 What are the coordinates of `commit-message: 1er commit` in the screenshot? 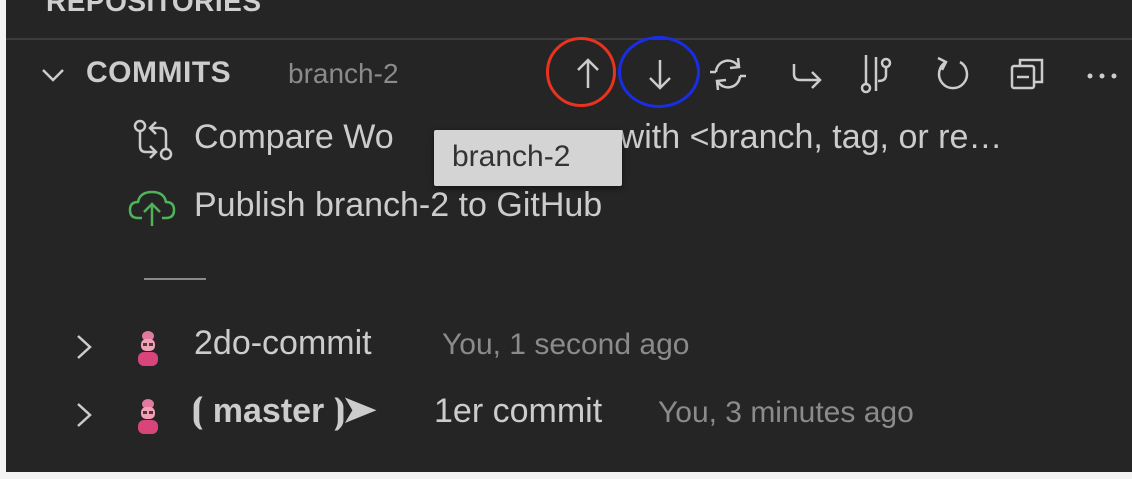 It's located at (518, 411).